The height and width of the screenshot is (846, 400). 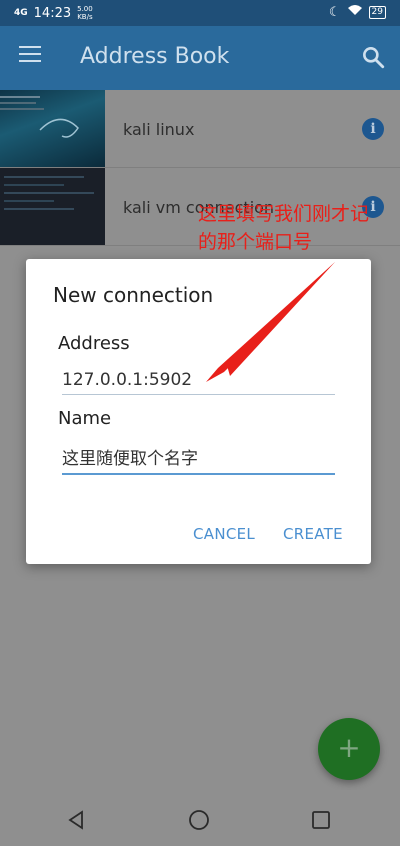 What do you see at coordinates (373, 129) in the screenshot?
I see `info-icon: i` at bounding box center [373, 129].